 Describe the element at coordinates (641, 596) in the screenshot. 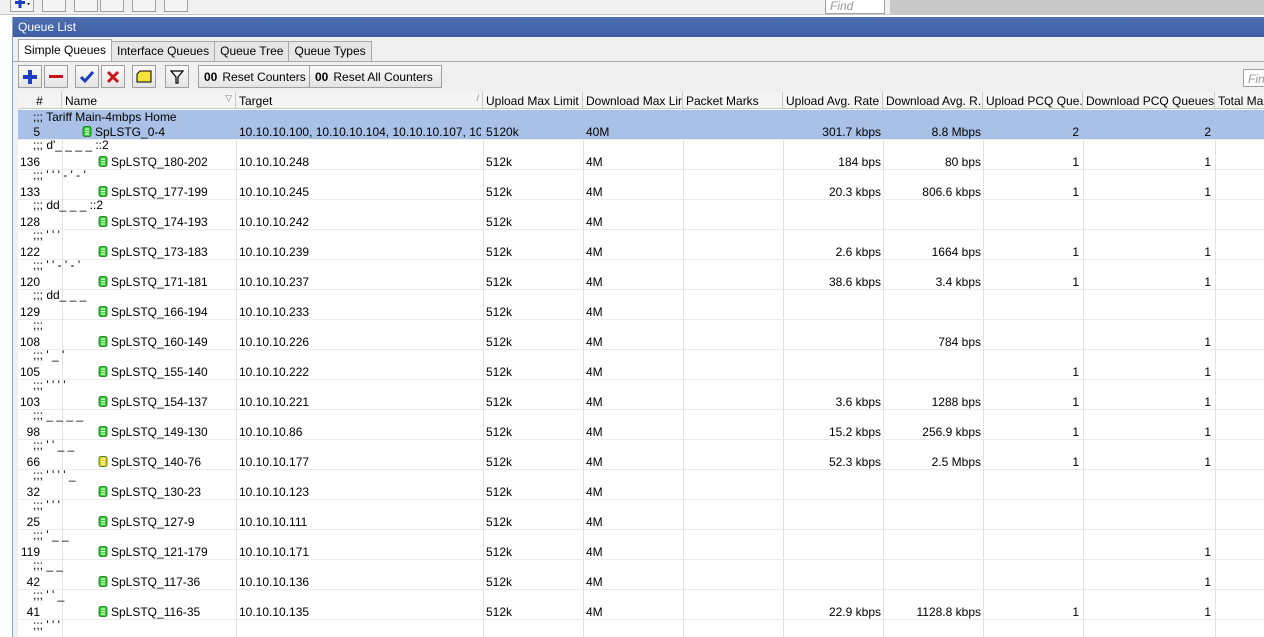

I see `comment-row: ;;; ' ' _` at that location.